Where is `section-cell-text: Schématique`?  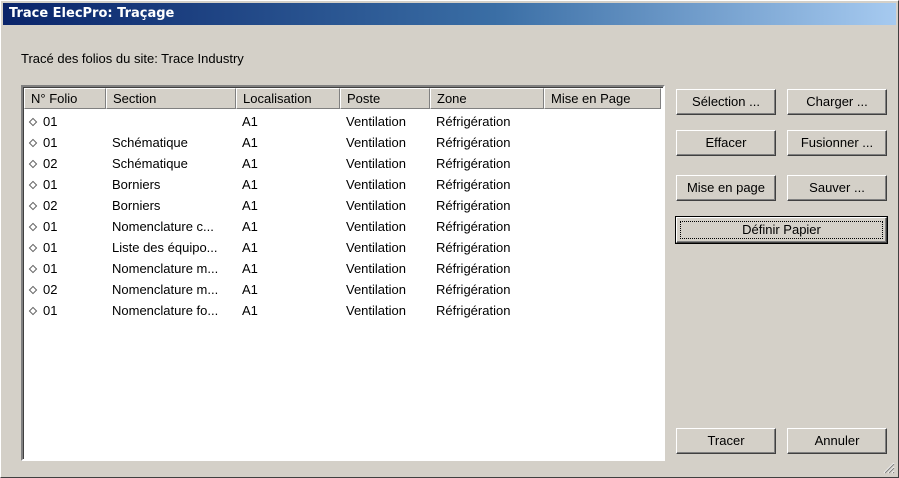 section-cell-text: Schématique is located at coordinates (150, 142).